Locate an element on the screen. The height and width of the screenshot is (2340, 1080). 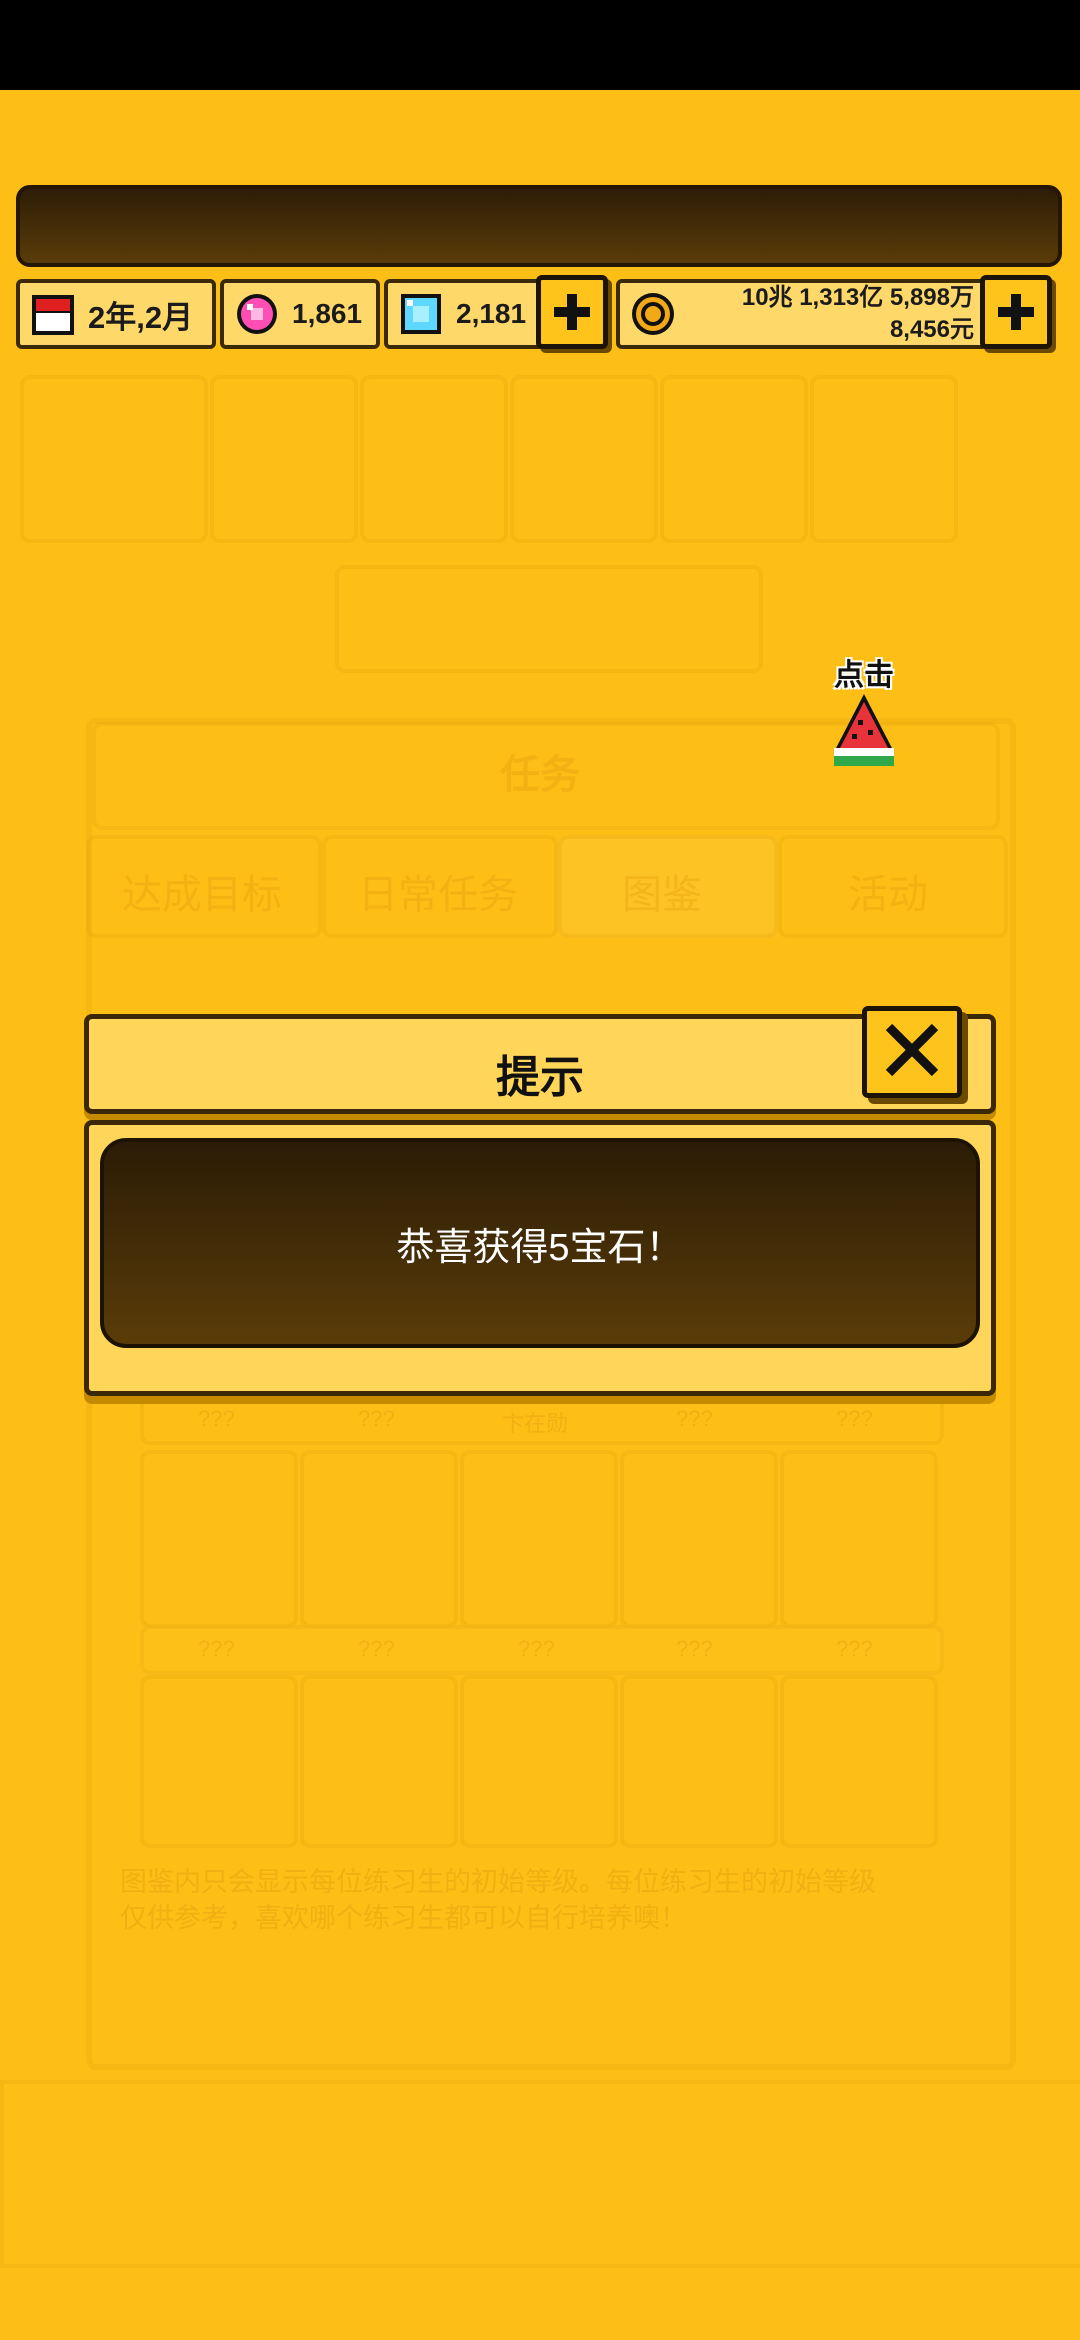
bg-tab-label: 图鉴 is located at coordinates (662, 895).